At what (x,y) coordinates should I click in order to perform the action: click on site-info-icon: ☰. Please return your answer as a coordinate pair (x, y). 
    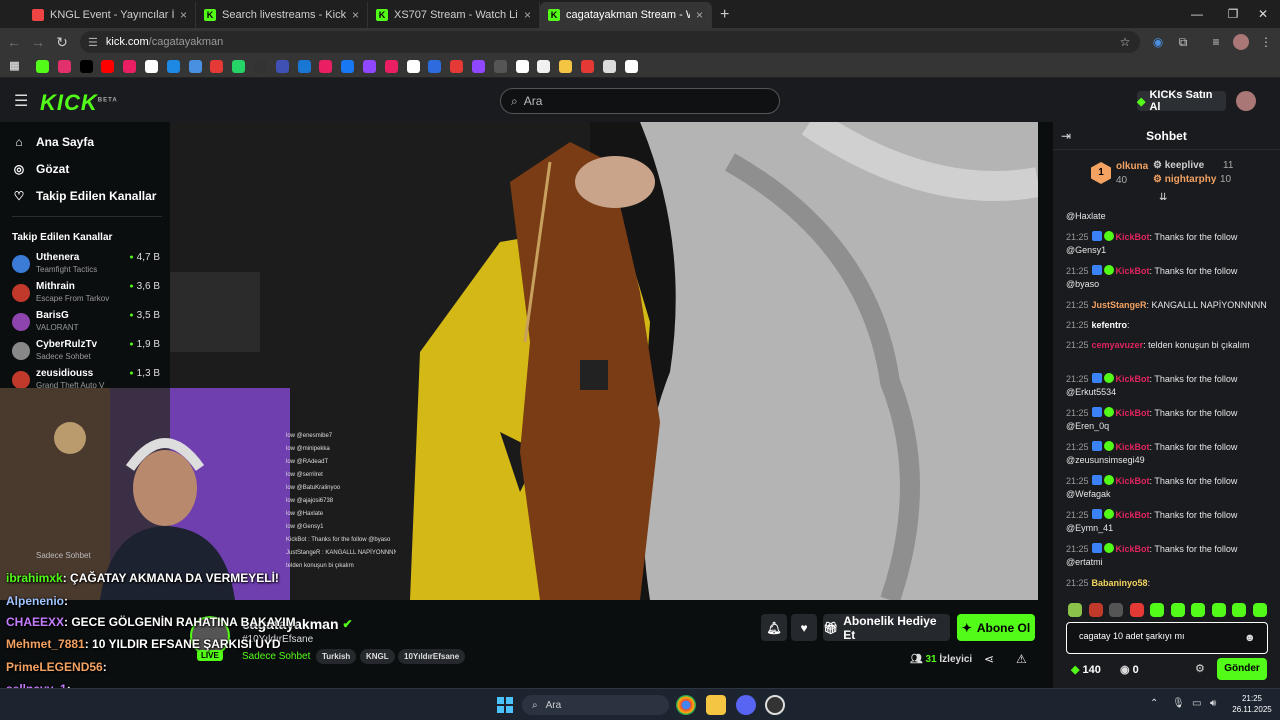
    Looking at the image, I should click on (93, 42).